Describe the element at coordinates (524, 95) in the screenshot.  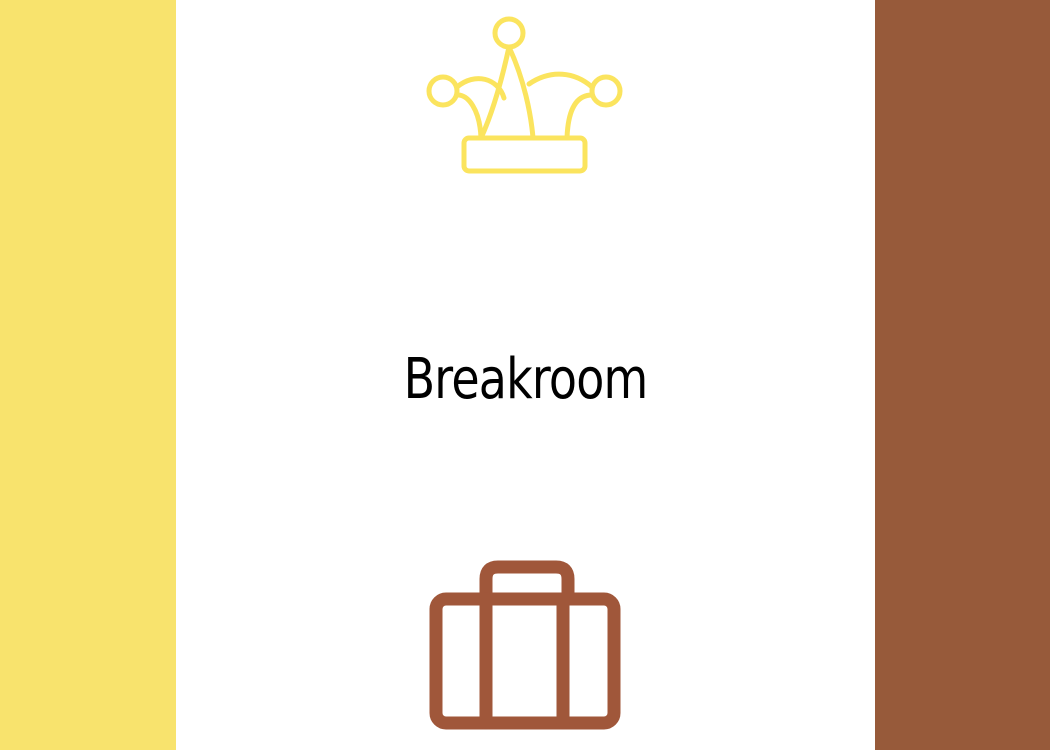
I see `jester-hat-icon` at that location.